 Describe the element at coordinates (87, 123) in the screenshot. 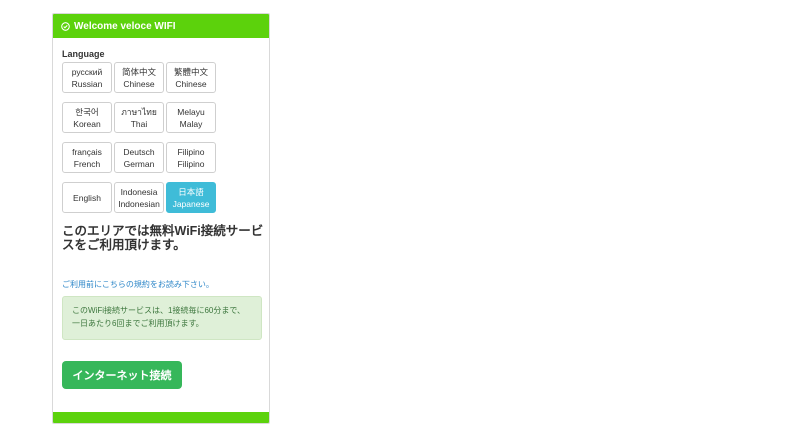

I see `lang-english-label: Korean` at that location.